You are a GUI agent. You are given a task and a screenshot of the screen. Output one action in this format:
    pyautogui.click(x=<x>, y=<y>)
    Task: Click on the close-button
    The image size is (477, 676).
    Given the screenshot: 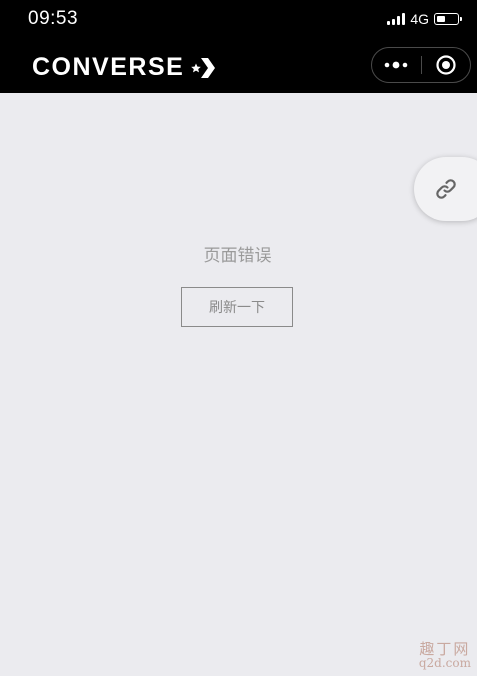 What is the action you would take?
    pyautogui.click(x=446, y=65)
    